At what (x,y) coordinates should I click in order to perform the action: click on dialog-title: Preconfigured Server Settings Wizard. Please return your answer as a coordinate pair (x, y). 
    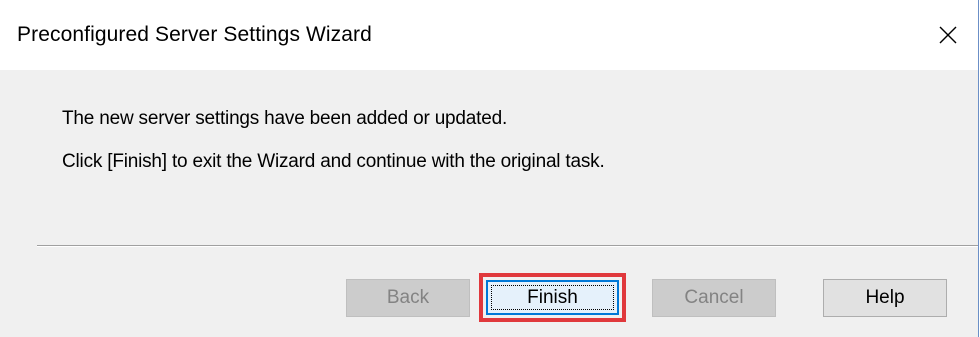
    Looking at the image, I should click on (194, 34).